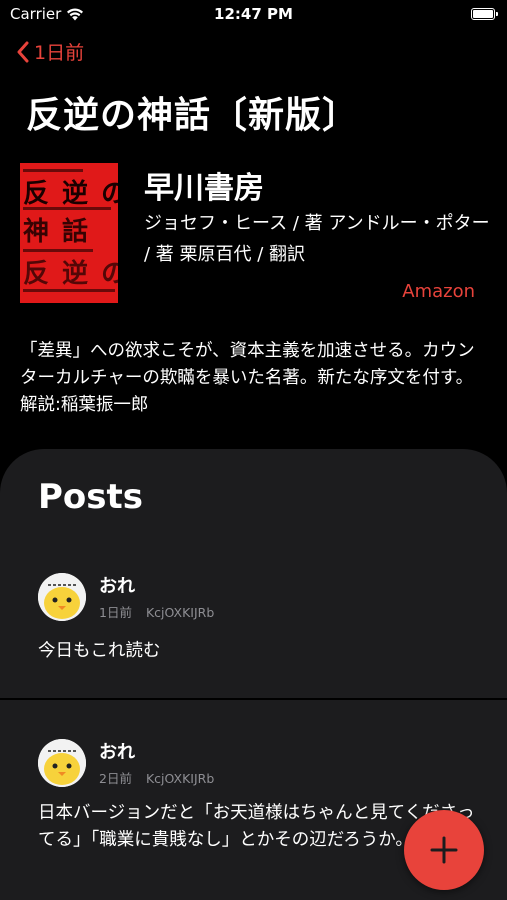 The width and height of the screenshot is (507, 900). Describe the element at coordinates (59, 53) in the screenshot. I see `back-label: 1日前` at that location.